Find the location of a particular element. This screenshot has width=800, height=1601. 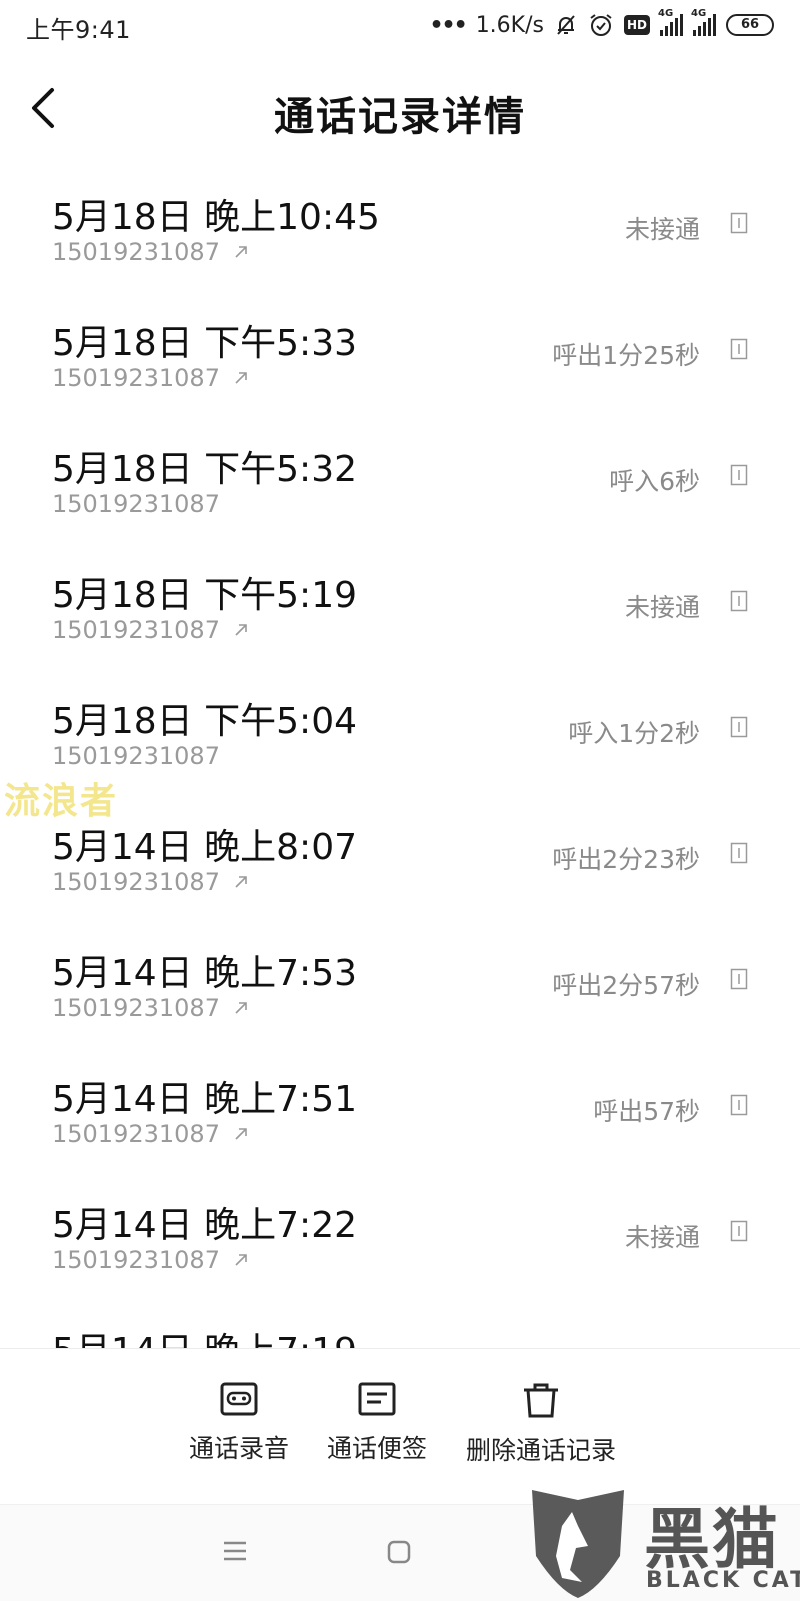

home-button is located at coordinates (399, 1554).